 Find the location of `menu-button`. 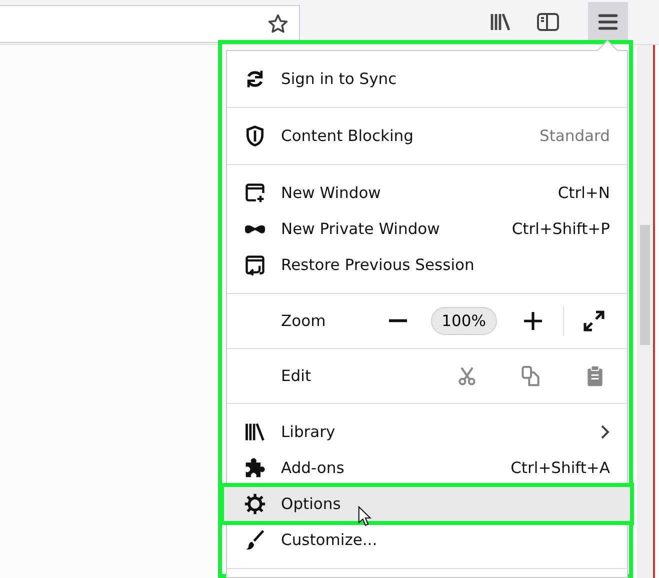

menu-button is located at coordinates (608, 22).